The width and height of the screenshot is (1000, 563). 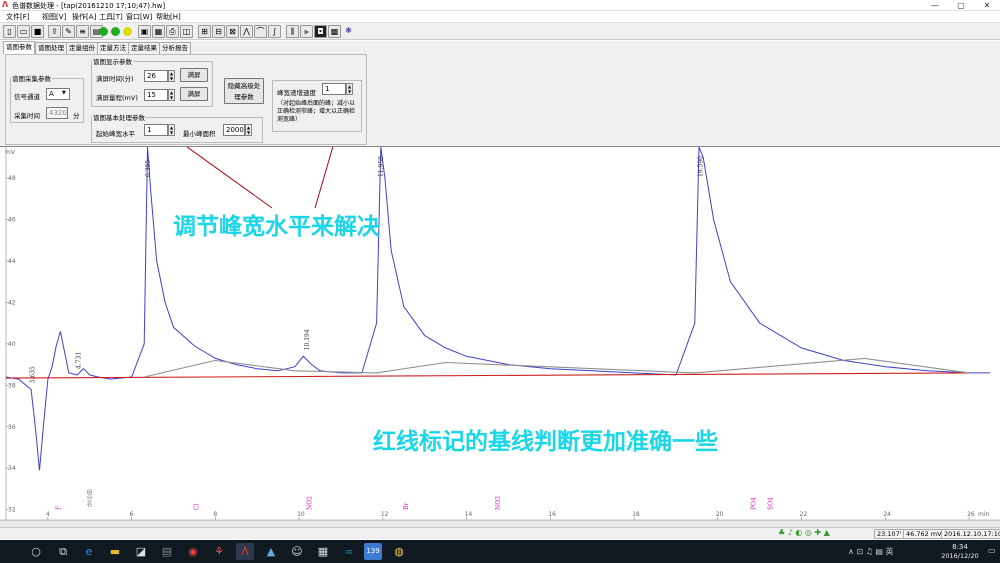 I want to click on minimize-button: —, so click(x=935, y=5).